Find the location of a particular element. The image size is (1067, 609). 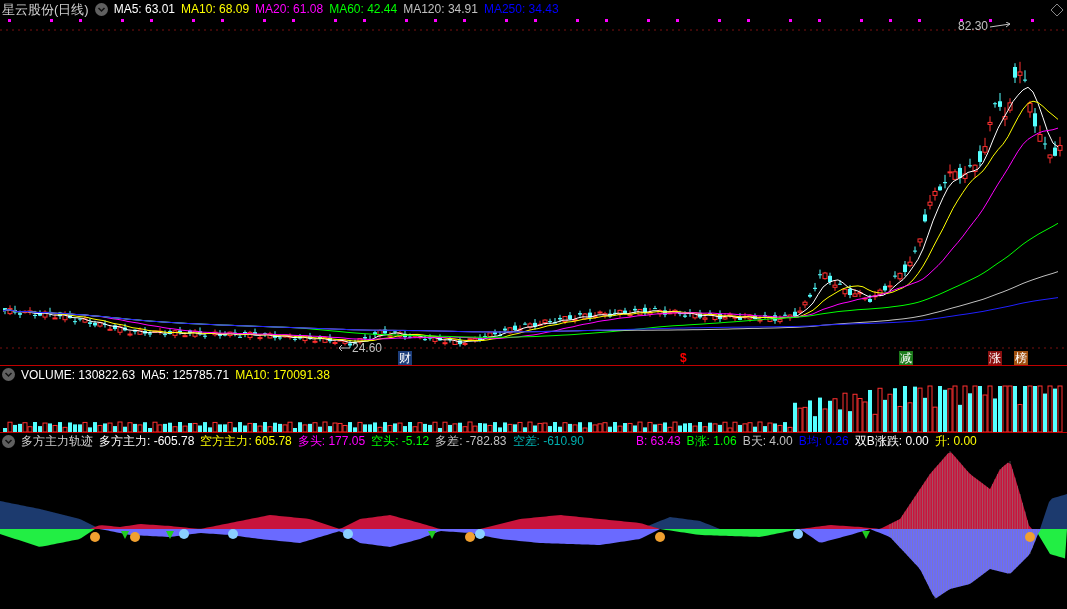

indicator-reading: MA60: 42.44 is located at coordinates (363, 9).